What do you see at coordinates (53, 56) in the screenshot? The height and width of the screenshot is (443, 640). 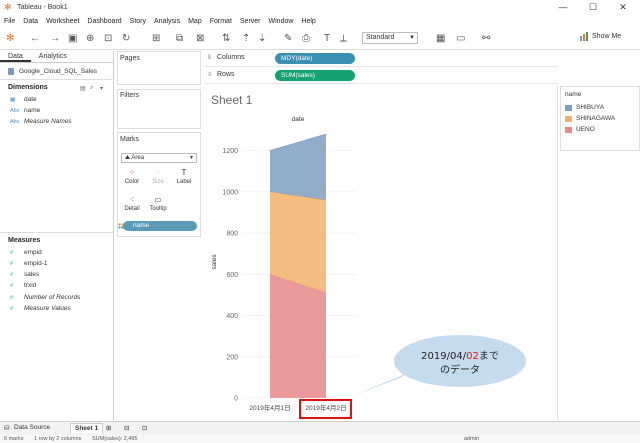 I see `tab-analytics: Analytics` at bounding box center [53, 56].